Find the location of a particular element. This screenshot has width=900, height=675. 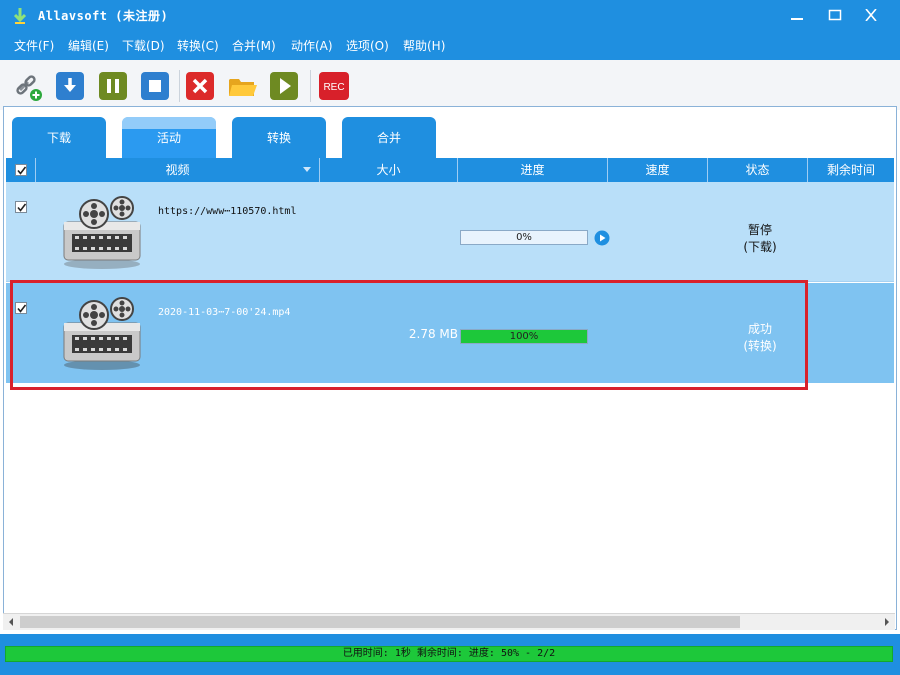

horizontal-scrollbar is located at coordinates (449, 621).